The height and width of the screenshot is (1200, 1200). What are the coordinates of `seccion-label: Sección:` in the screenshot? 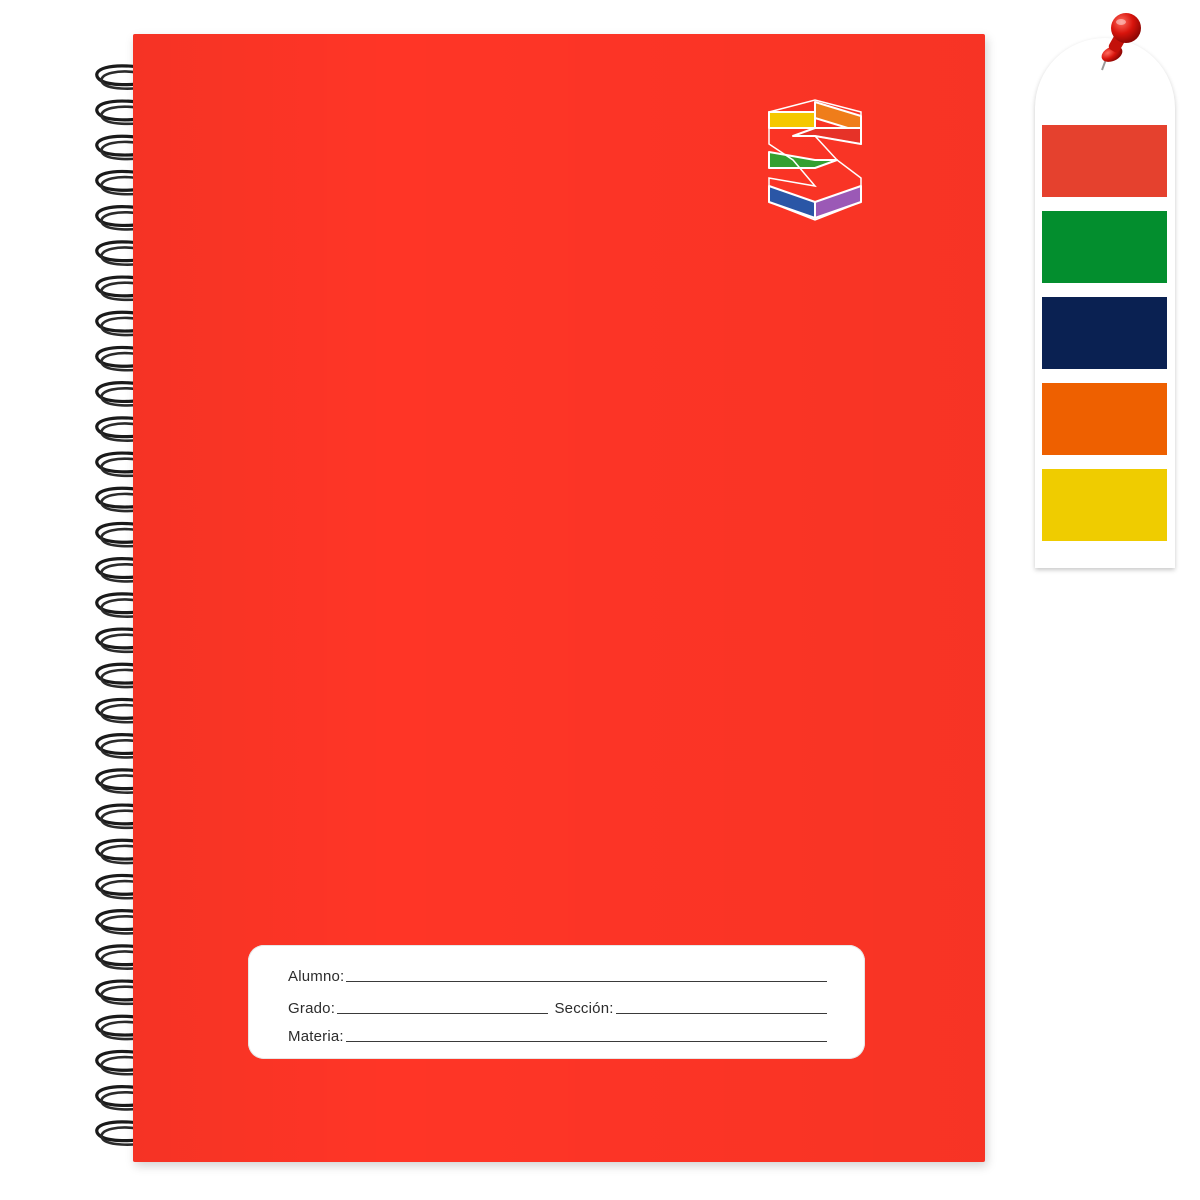 It's located at (584, 1008).